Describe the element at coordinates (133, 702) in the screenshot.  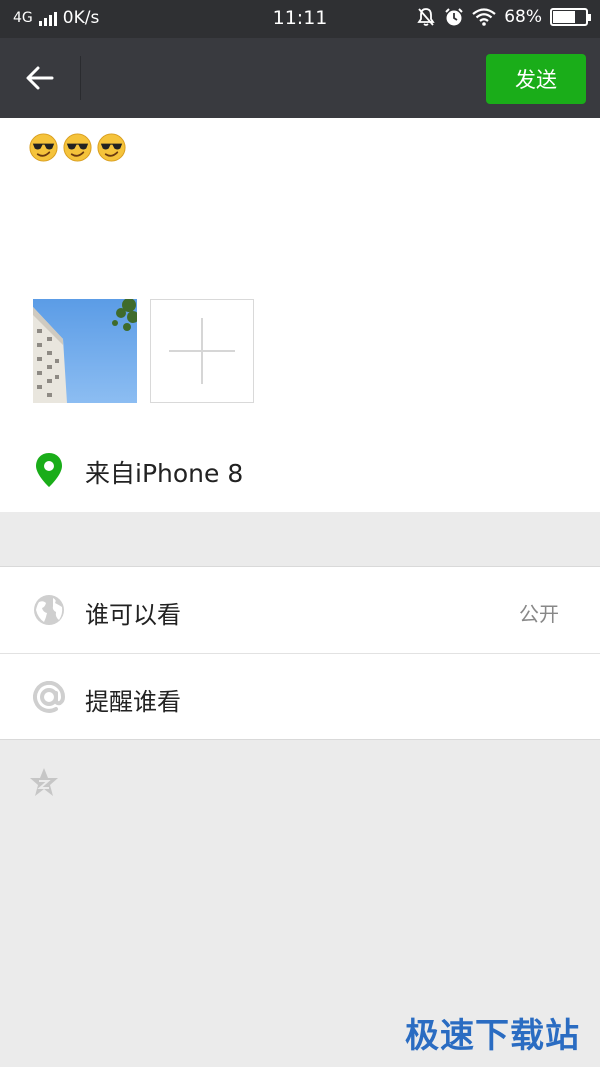
I see `mention-label: 提醒谁看` at that location.